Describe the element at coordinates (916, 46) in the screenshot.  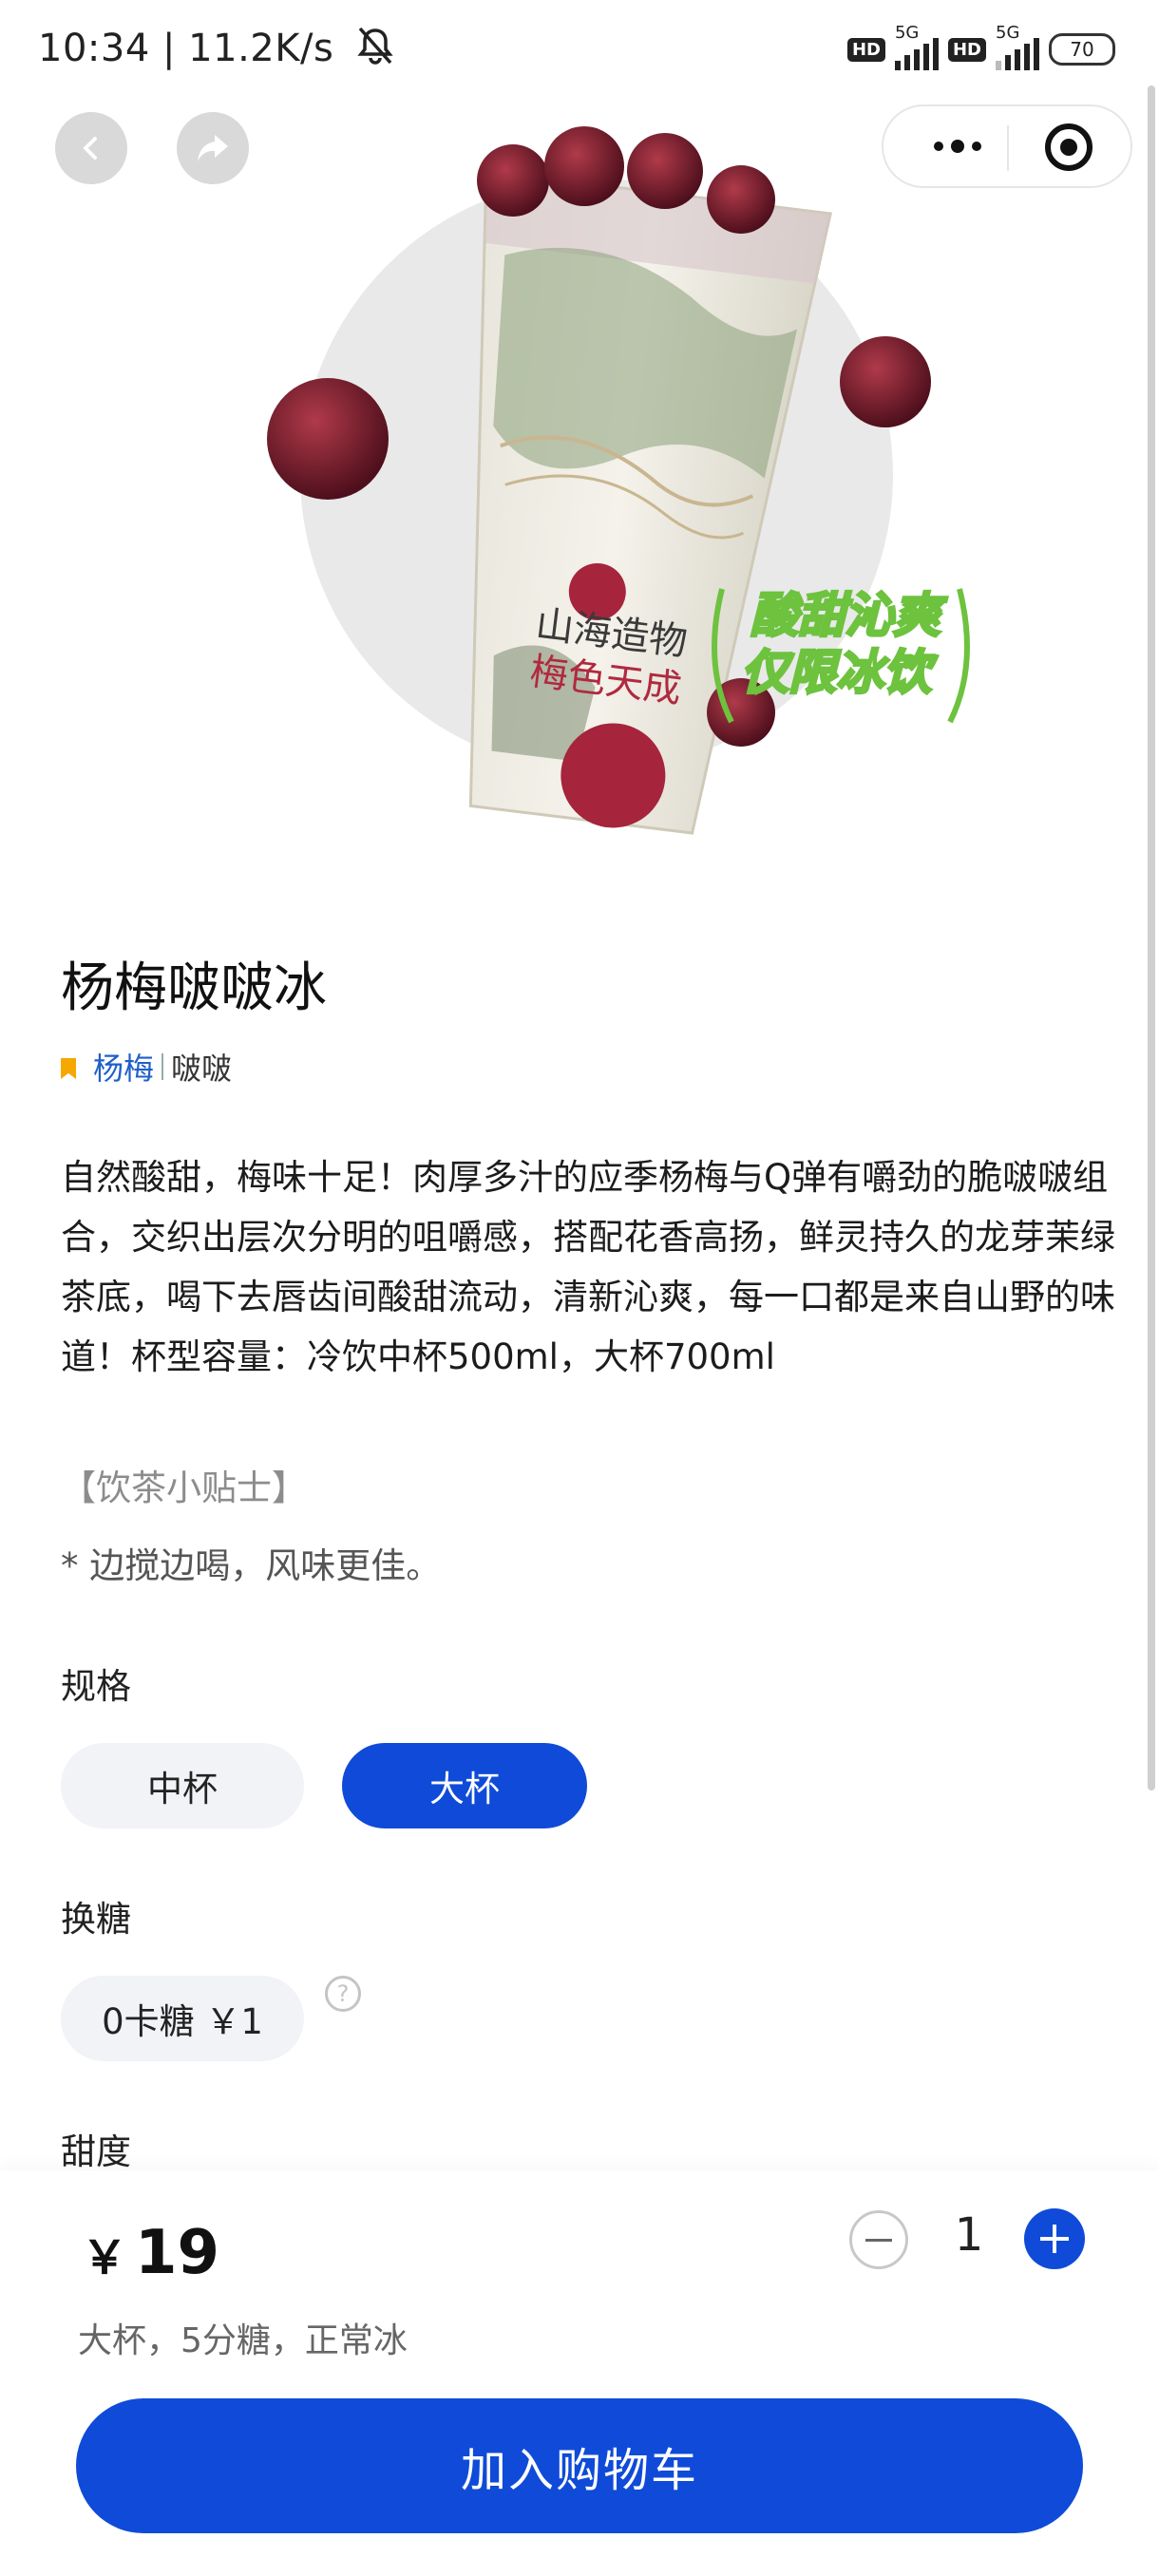
I see `signal-icon: 5G` at that location.